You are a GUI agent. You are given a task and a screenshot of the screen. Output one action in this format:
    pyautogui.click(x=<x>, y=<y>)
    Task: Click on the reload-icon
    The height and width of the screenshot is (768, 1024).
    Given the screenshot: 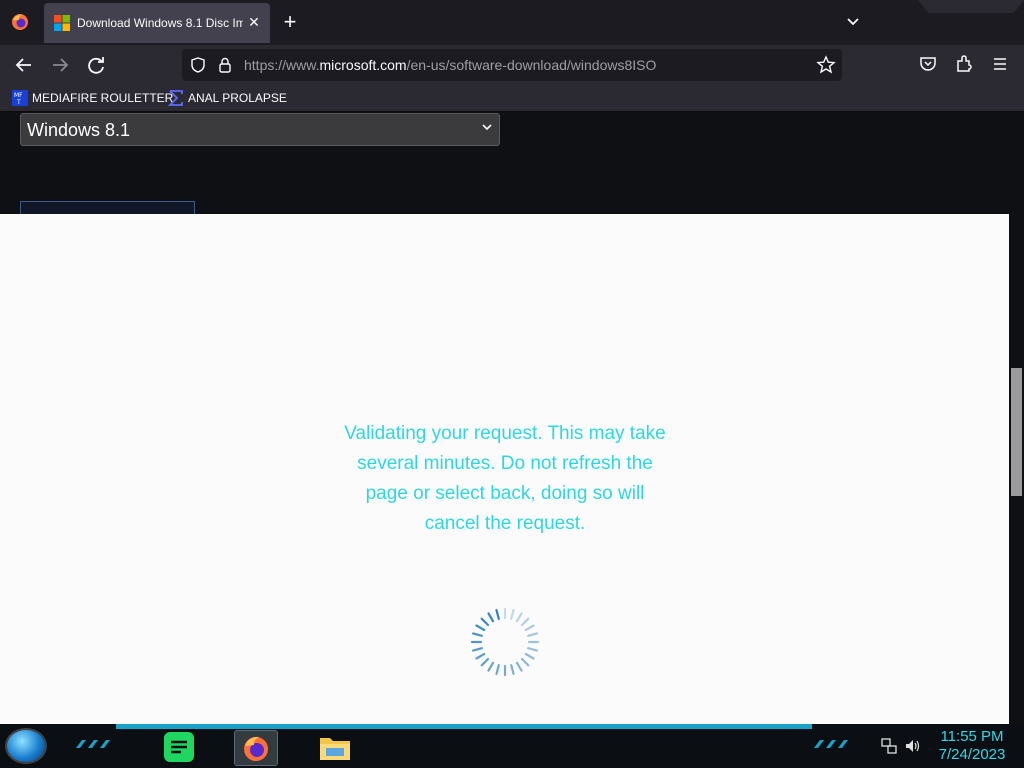 What is the action you would take?
    pyautogui.click(x=96, y=65)
    